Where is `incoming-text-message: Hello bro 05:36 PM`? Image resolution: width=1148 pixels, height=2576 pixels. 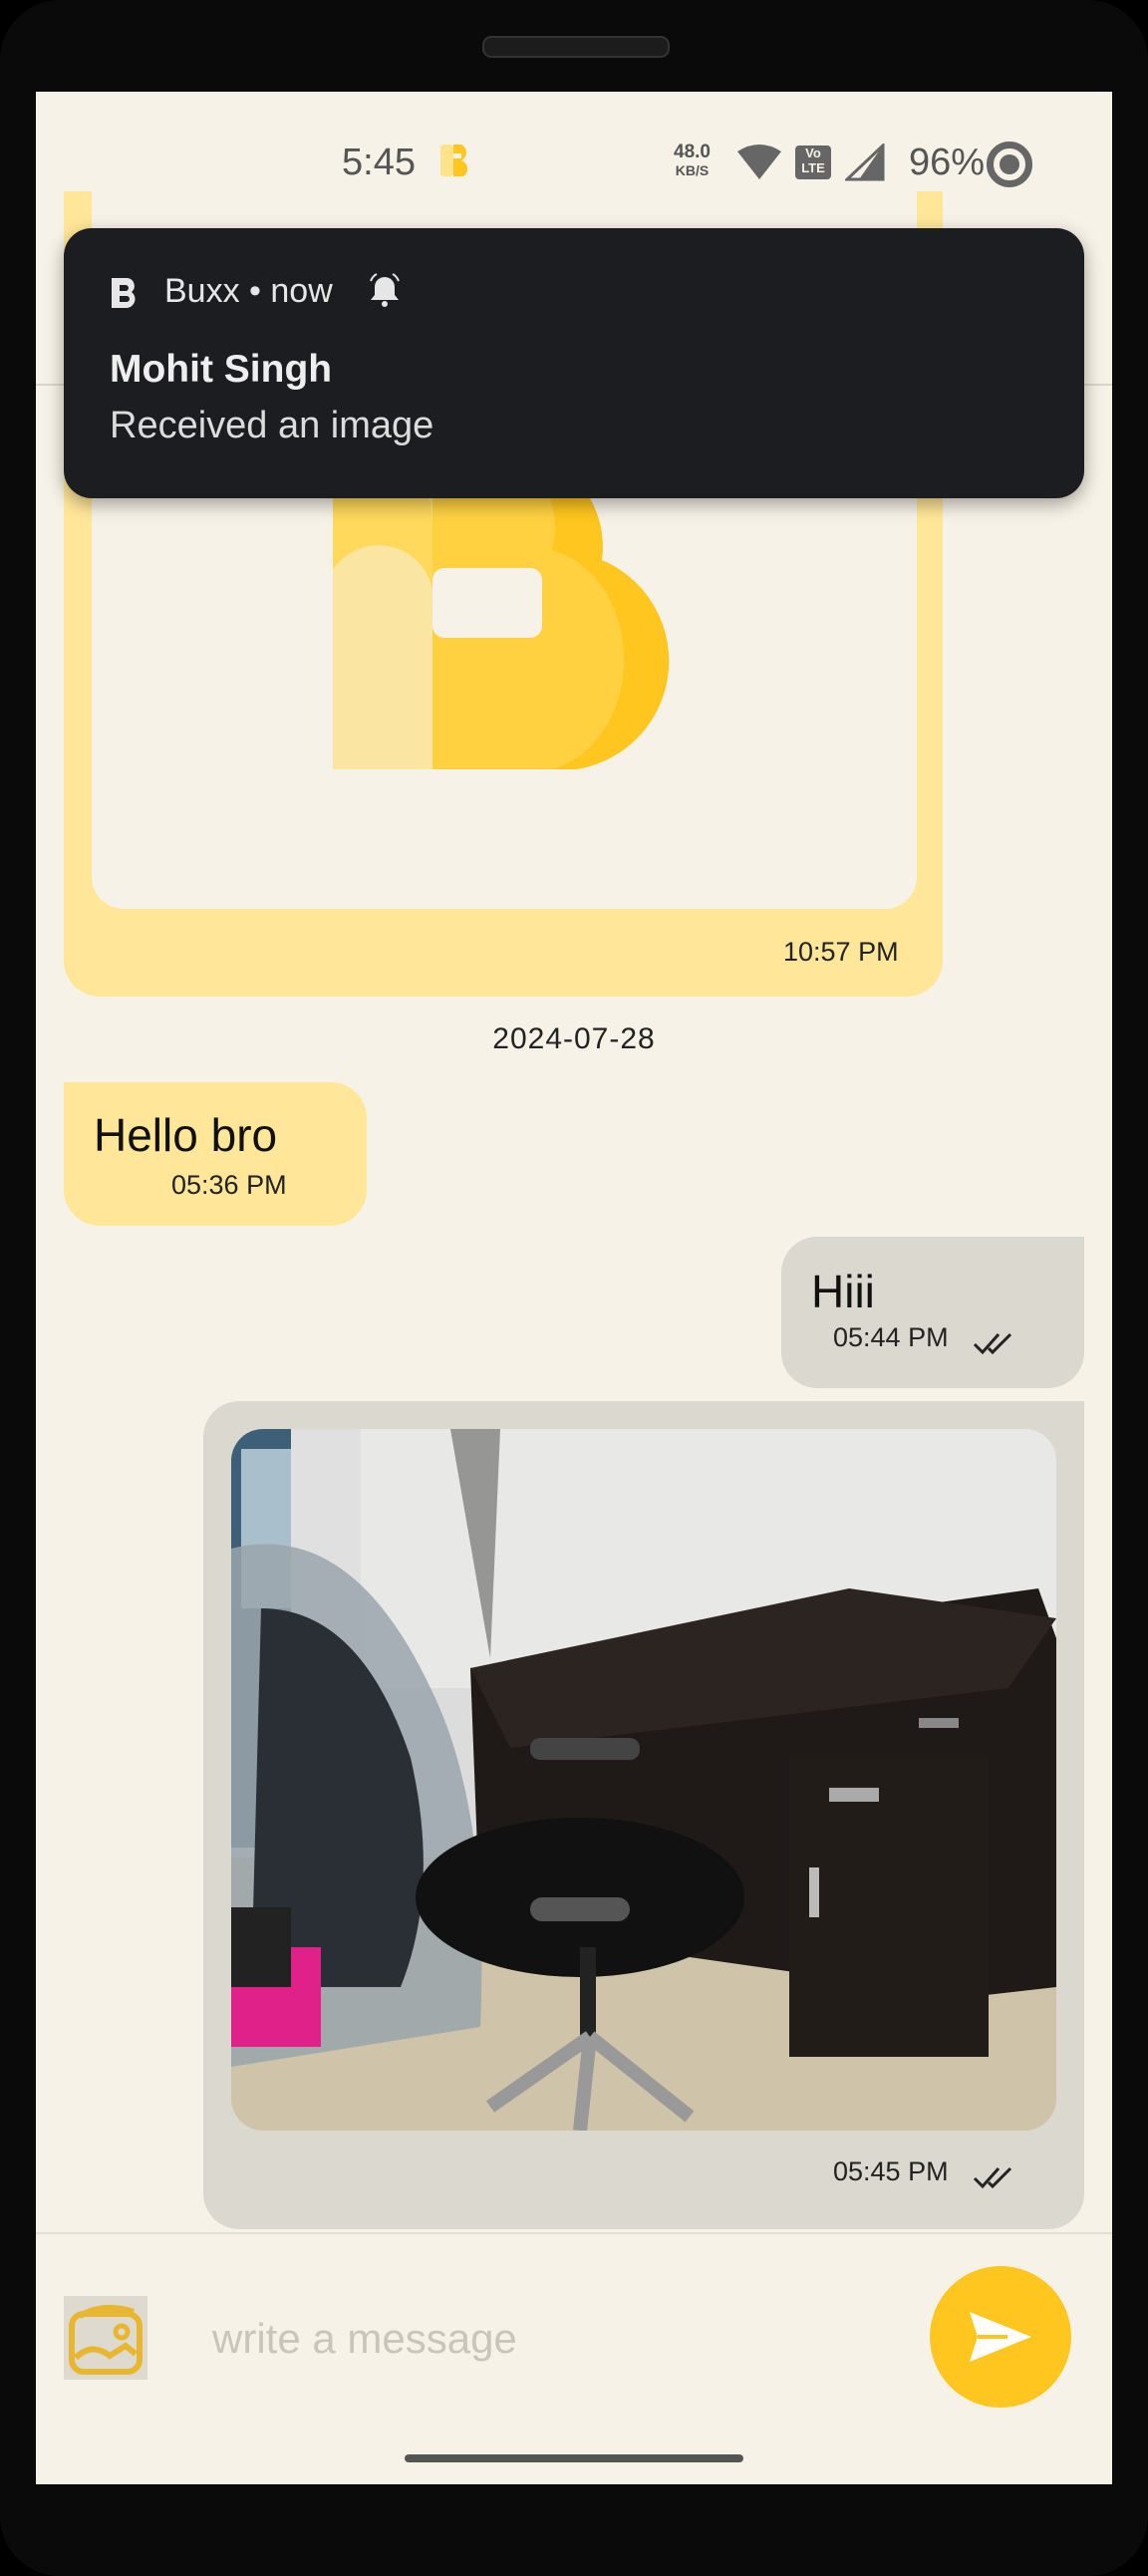 incoming-text-message: Hello bro 05:36 PM is located at coordinates (215, 1154).